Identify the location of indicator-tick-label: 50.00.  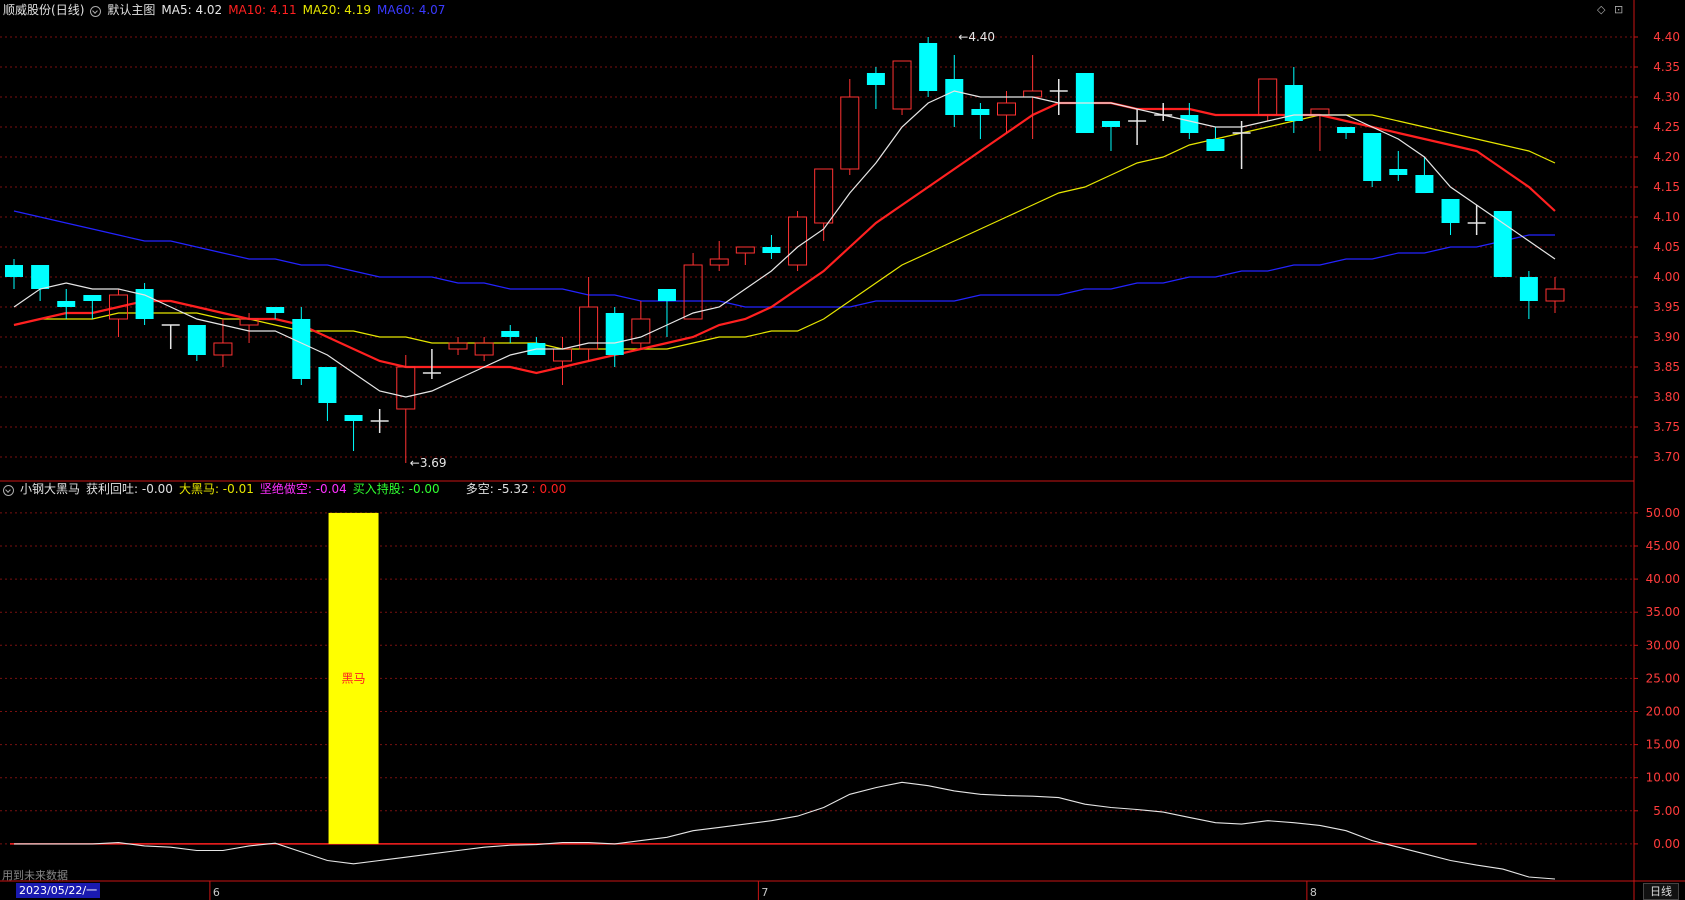
(1663, 513).